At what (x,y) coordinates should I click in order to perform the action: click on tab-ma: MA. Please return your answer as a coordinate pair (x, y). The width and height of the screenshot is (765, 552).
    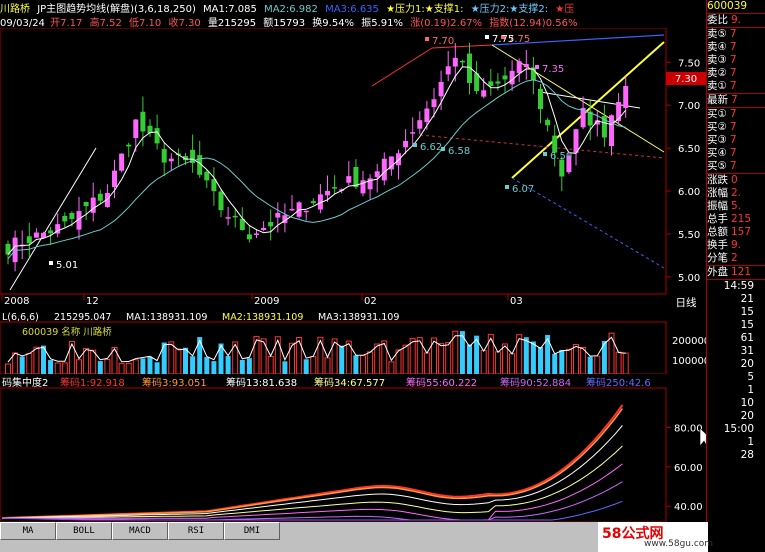
    Looking at the image, I should click on (28, 531).